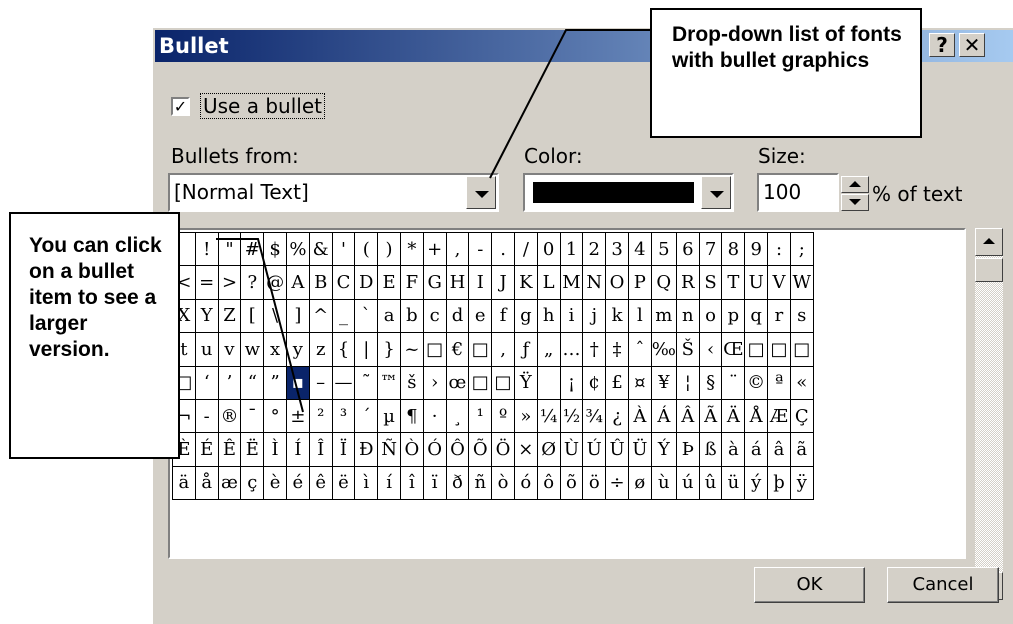 Image resolution: width=1013 pixels, height=624 pixels. What do you see at coordinates (548, 416) in the screenshot?
I see `bullet-char-cell: ¼` at bounding box center [548, 416].